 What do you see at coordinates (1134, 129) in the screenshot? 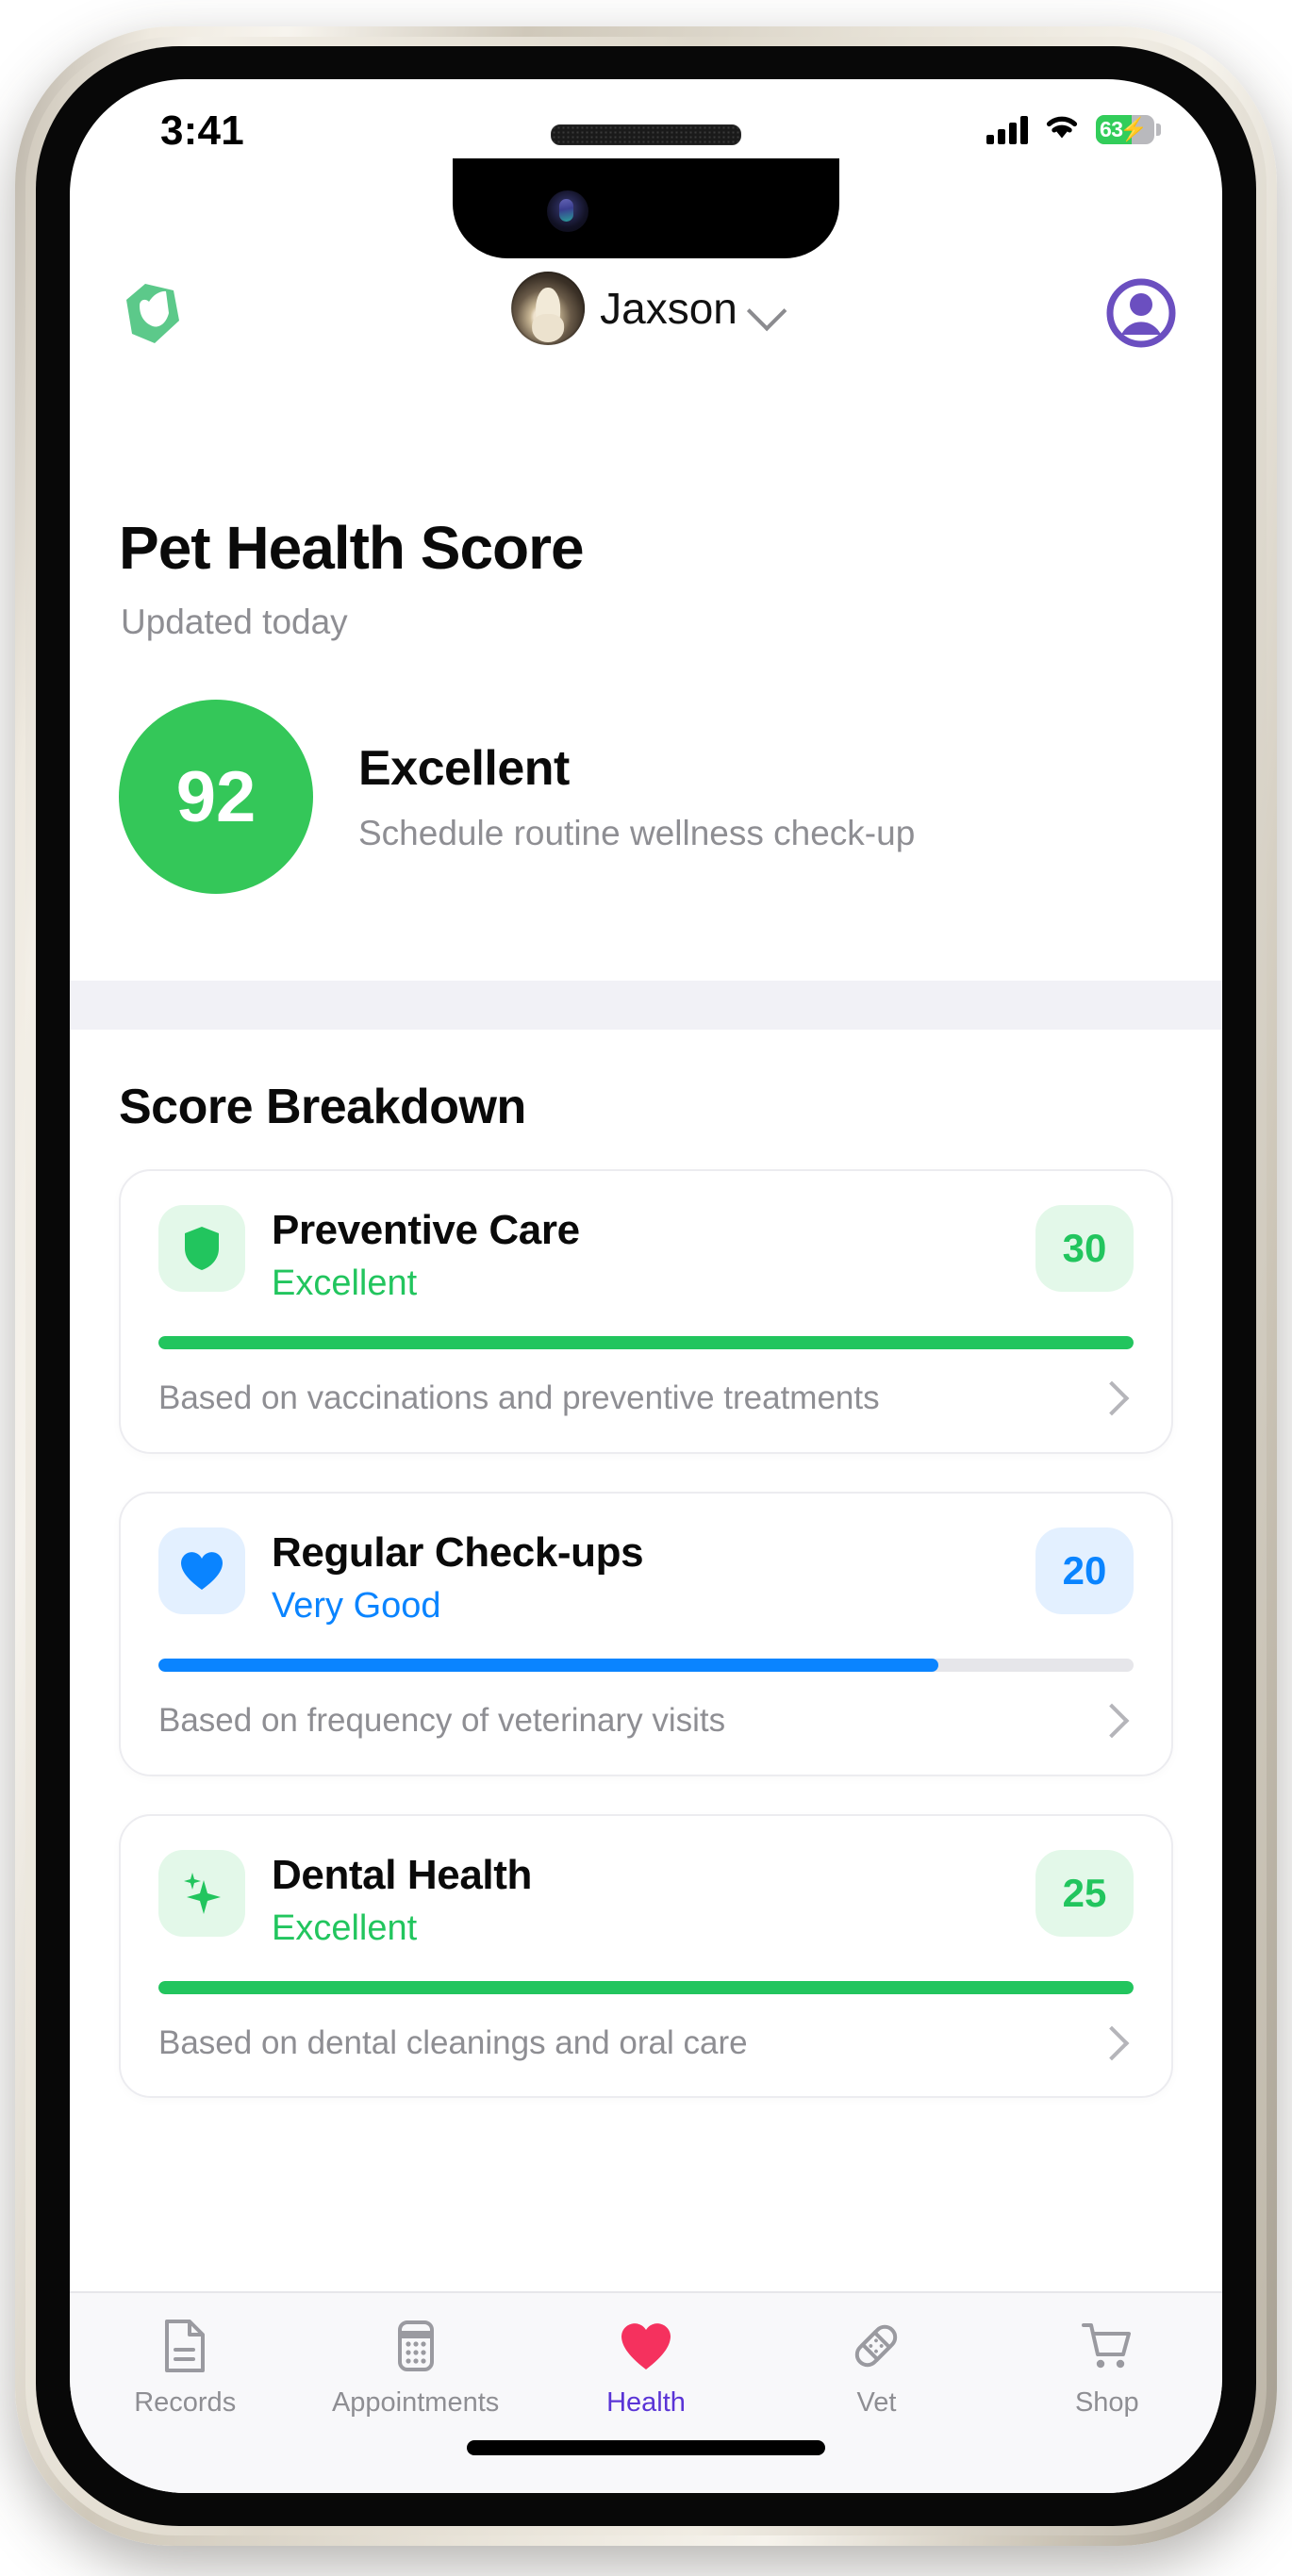
I see `charging-bolt-icon: ⚡` at bounding box center [1134, 129].